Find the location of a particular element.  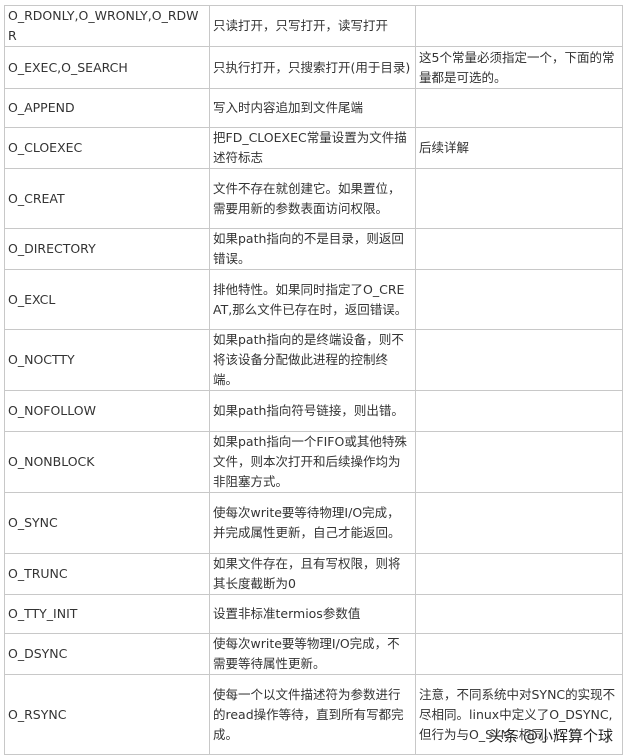

description-cell: 写入时内容追加到文件尾端 is located at coordinates (312, 108).